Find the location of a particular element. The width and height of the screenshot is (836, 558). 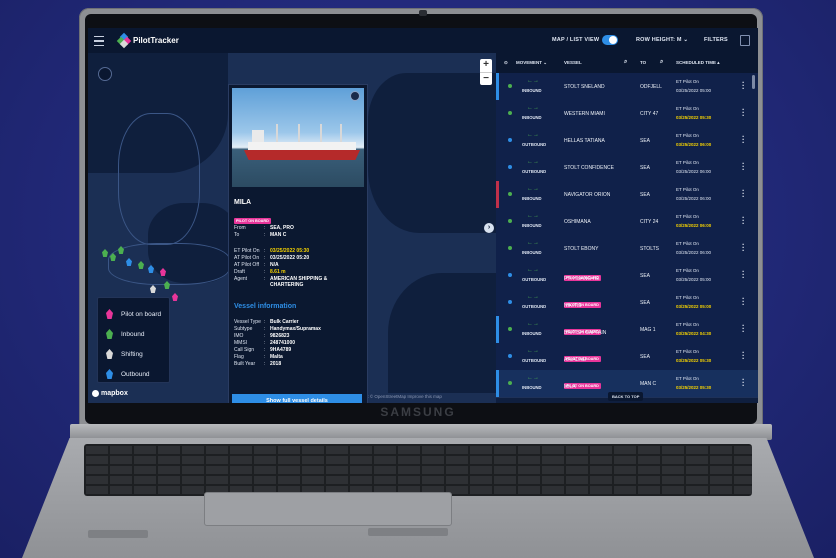

vessel-name: HELLAS TATIANA is located at coordinates (584, 141).